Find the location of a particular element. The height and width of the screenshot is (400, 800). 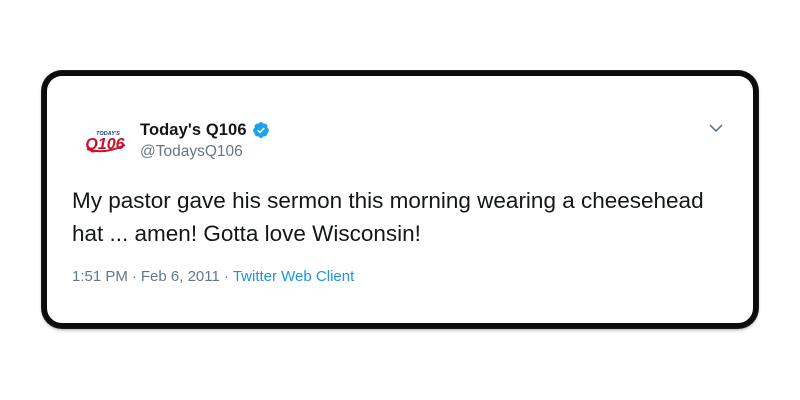

tweet-date: Feb 6, 2011 is located at coordinates (180, 276).